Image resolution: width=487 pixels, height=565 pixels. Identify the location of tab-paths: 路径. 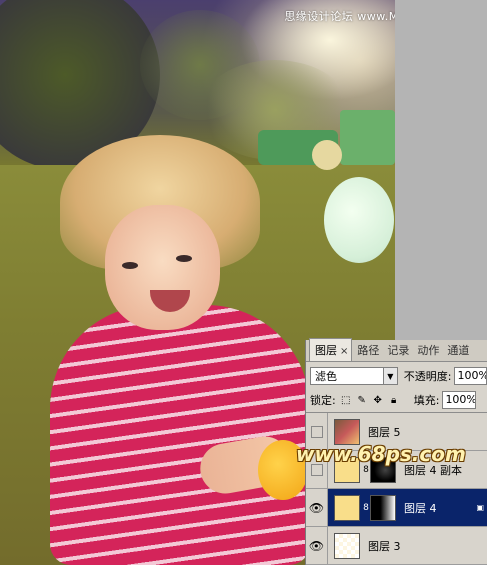
(367, 350).